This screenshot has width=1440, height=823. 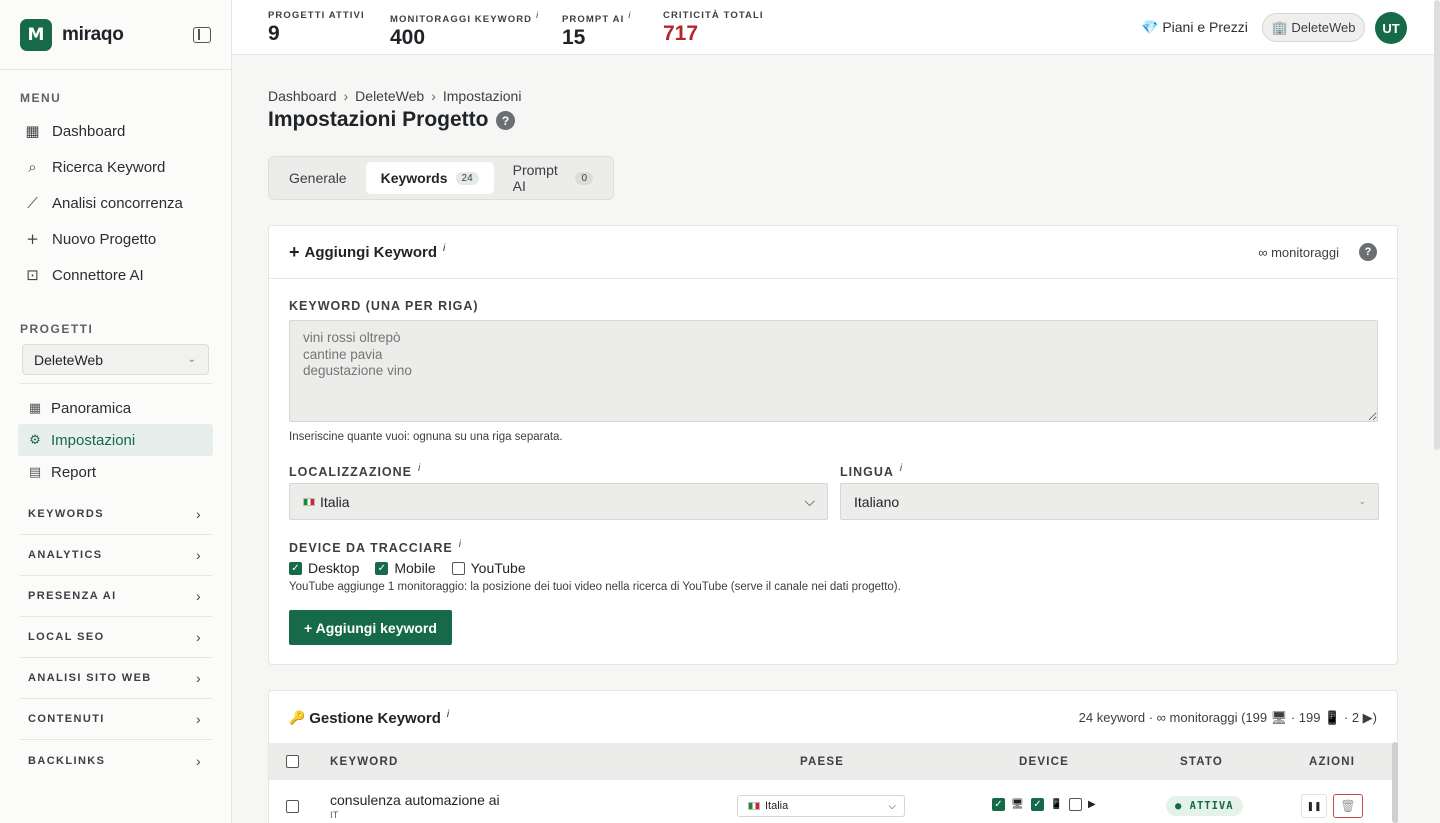 What do you see at coordinates (115, 167) in the screenshot?
I see `menu-item-ricerca-keyword: ⌕ Ricerca Keyword` at bounding box center [115, 167].